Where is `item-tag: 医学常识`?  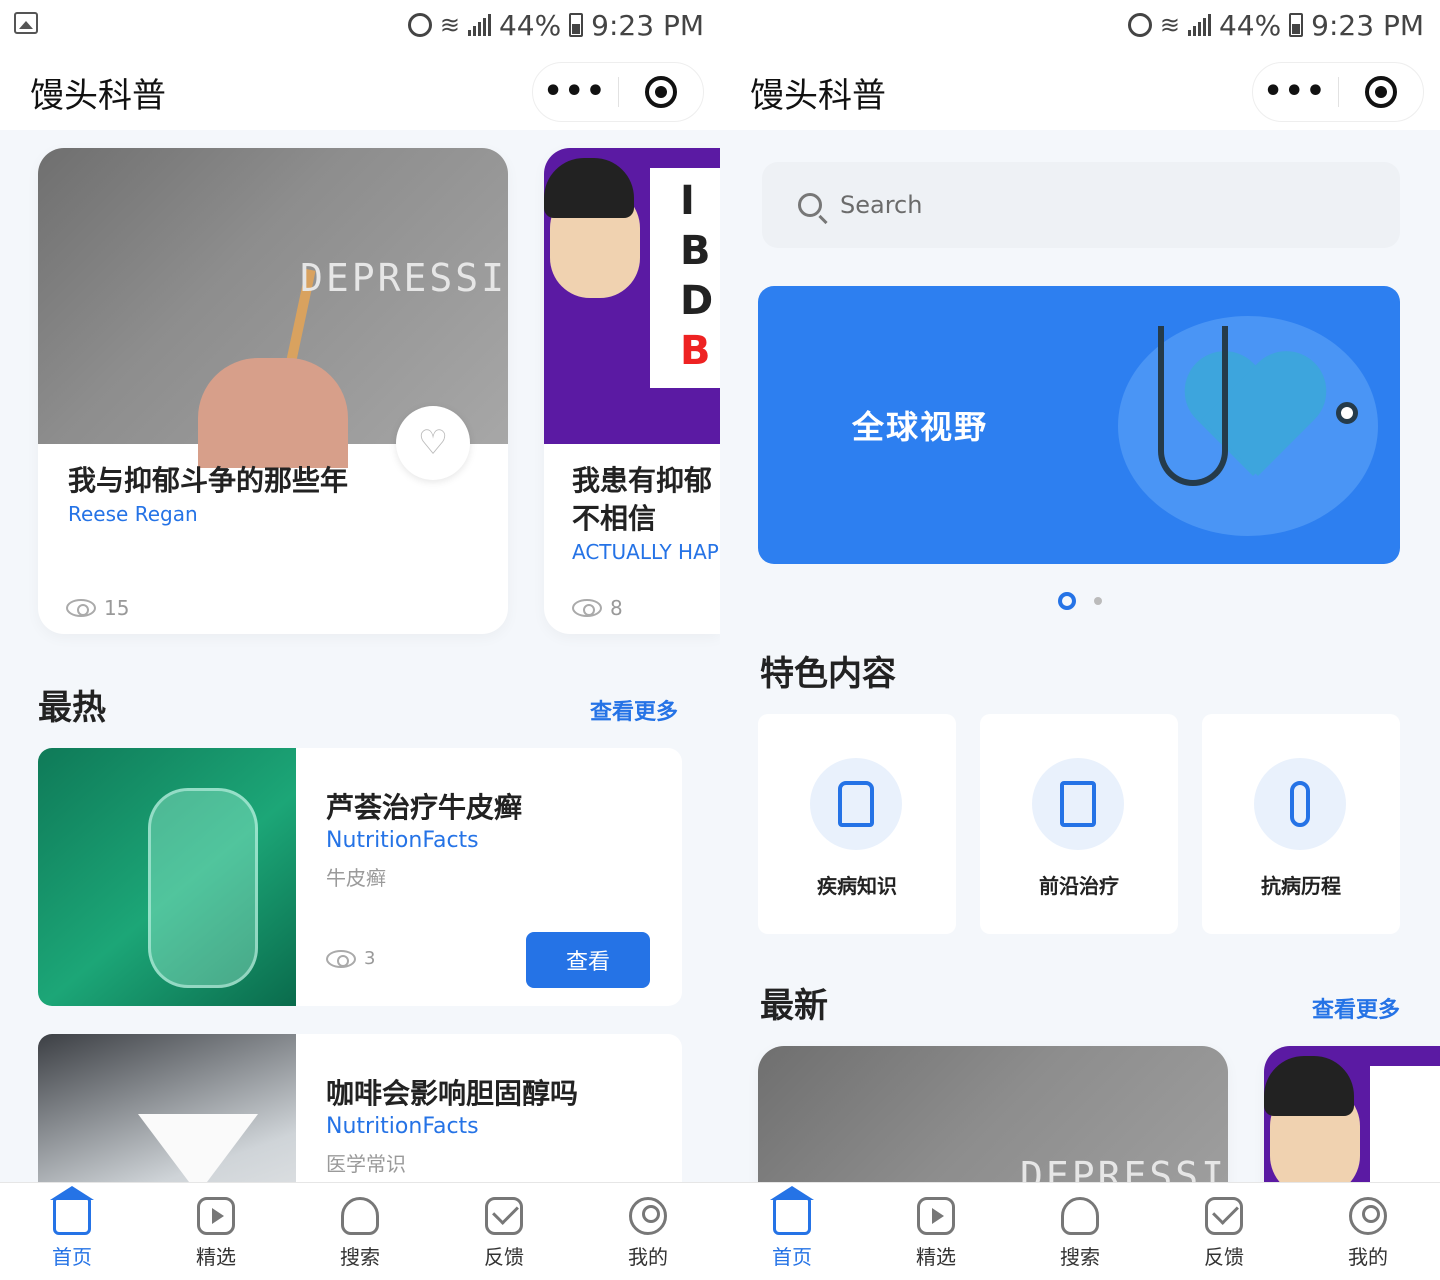 item-tag: 医学常识 is located at coordinates (366, 1164).